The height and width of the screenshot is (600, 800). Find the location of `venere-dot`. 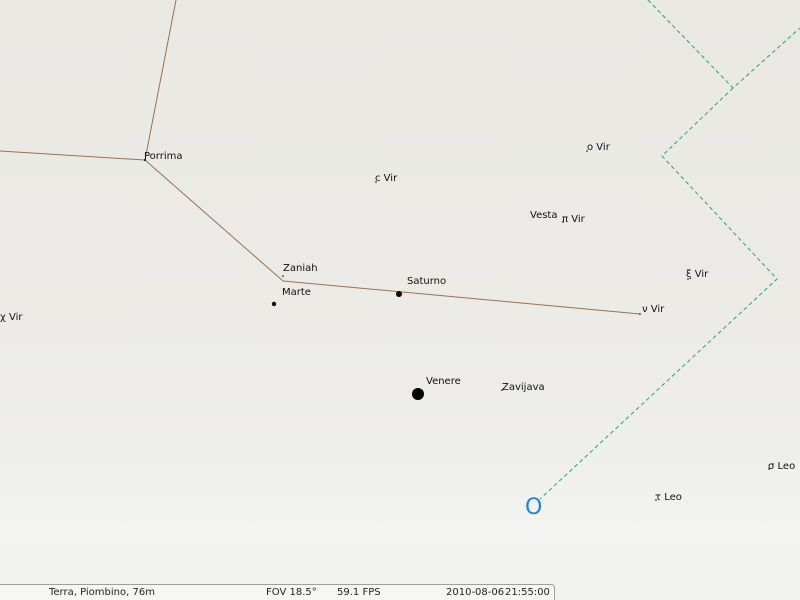

venere-dot is located at coordinates (418, 394).